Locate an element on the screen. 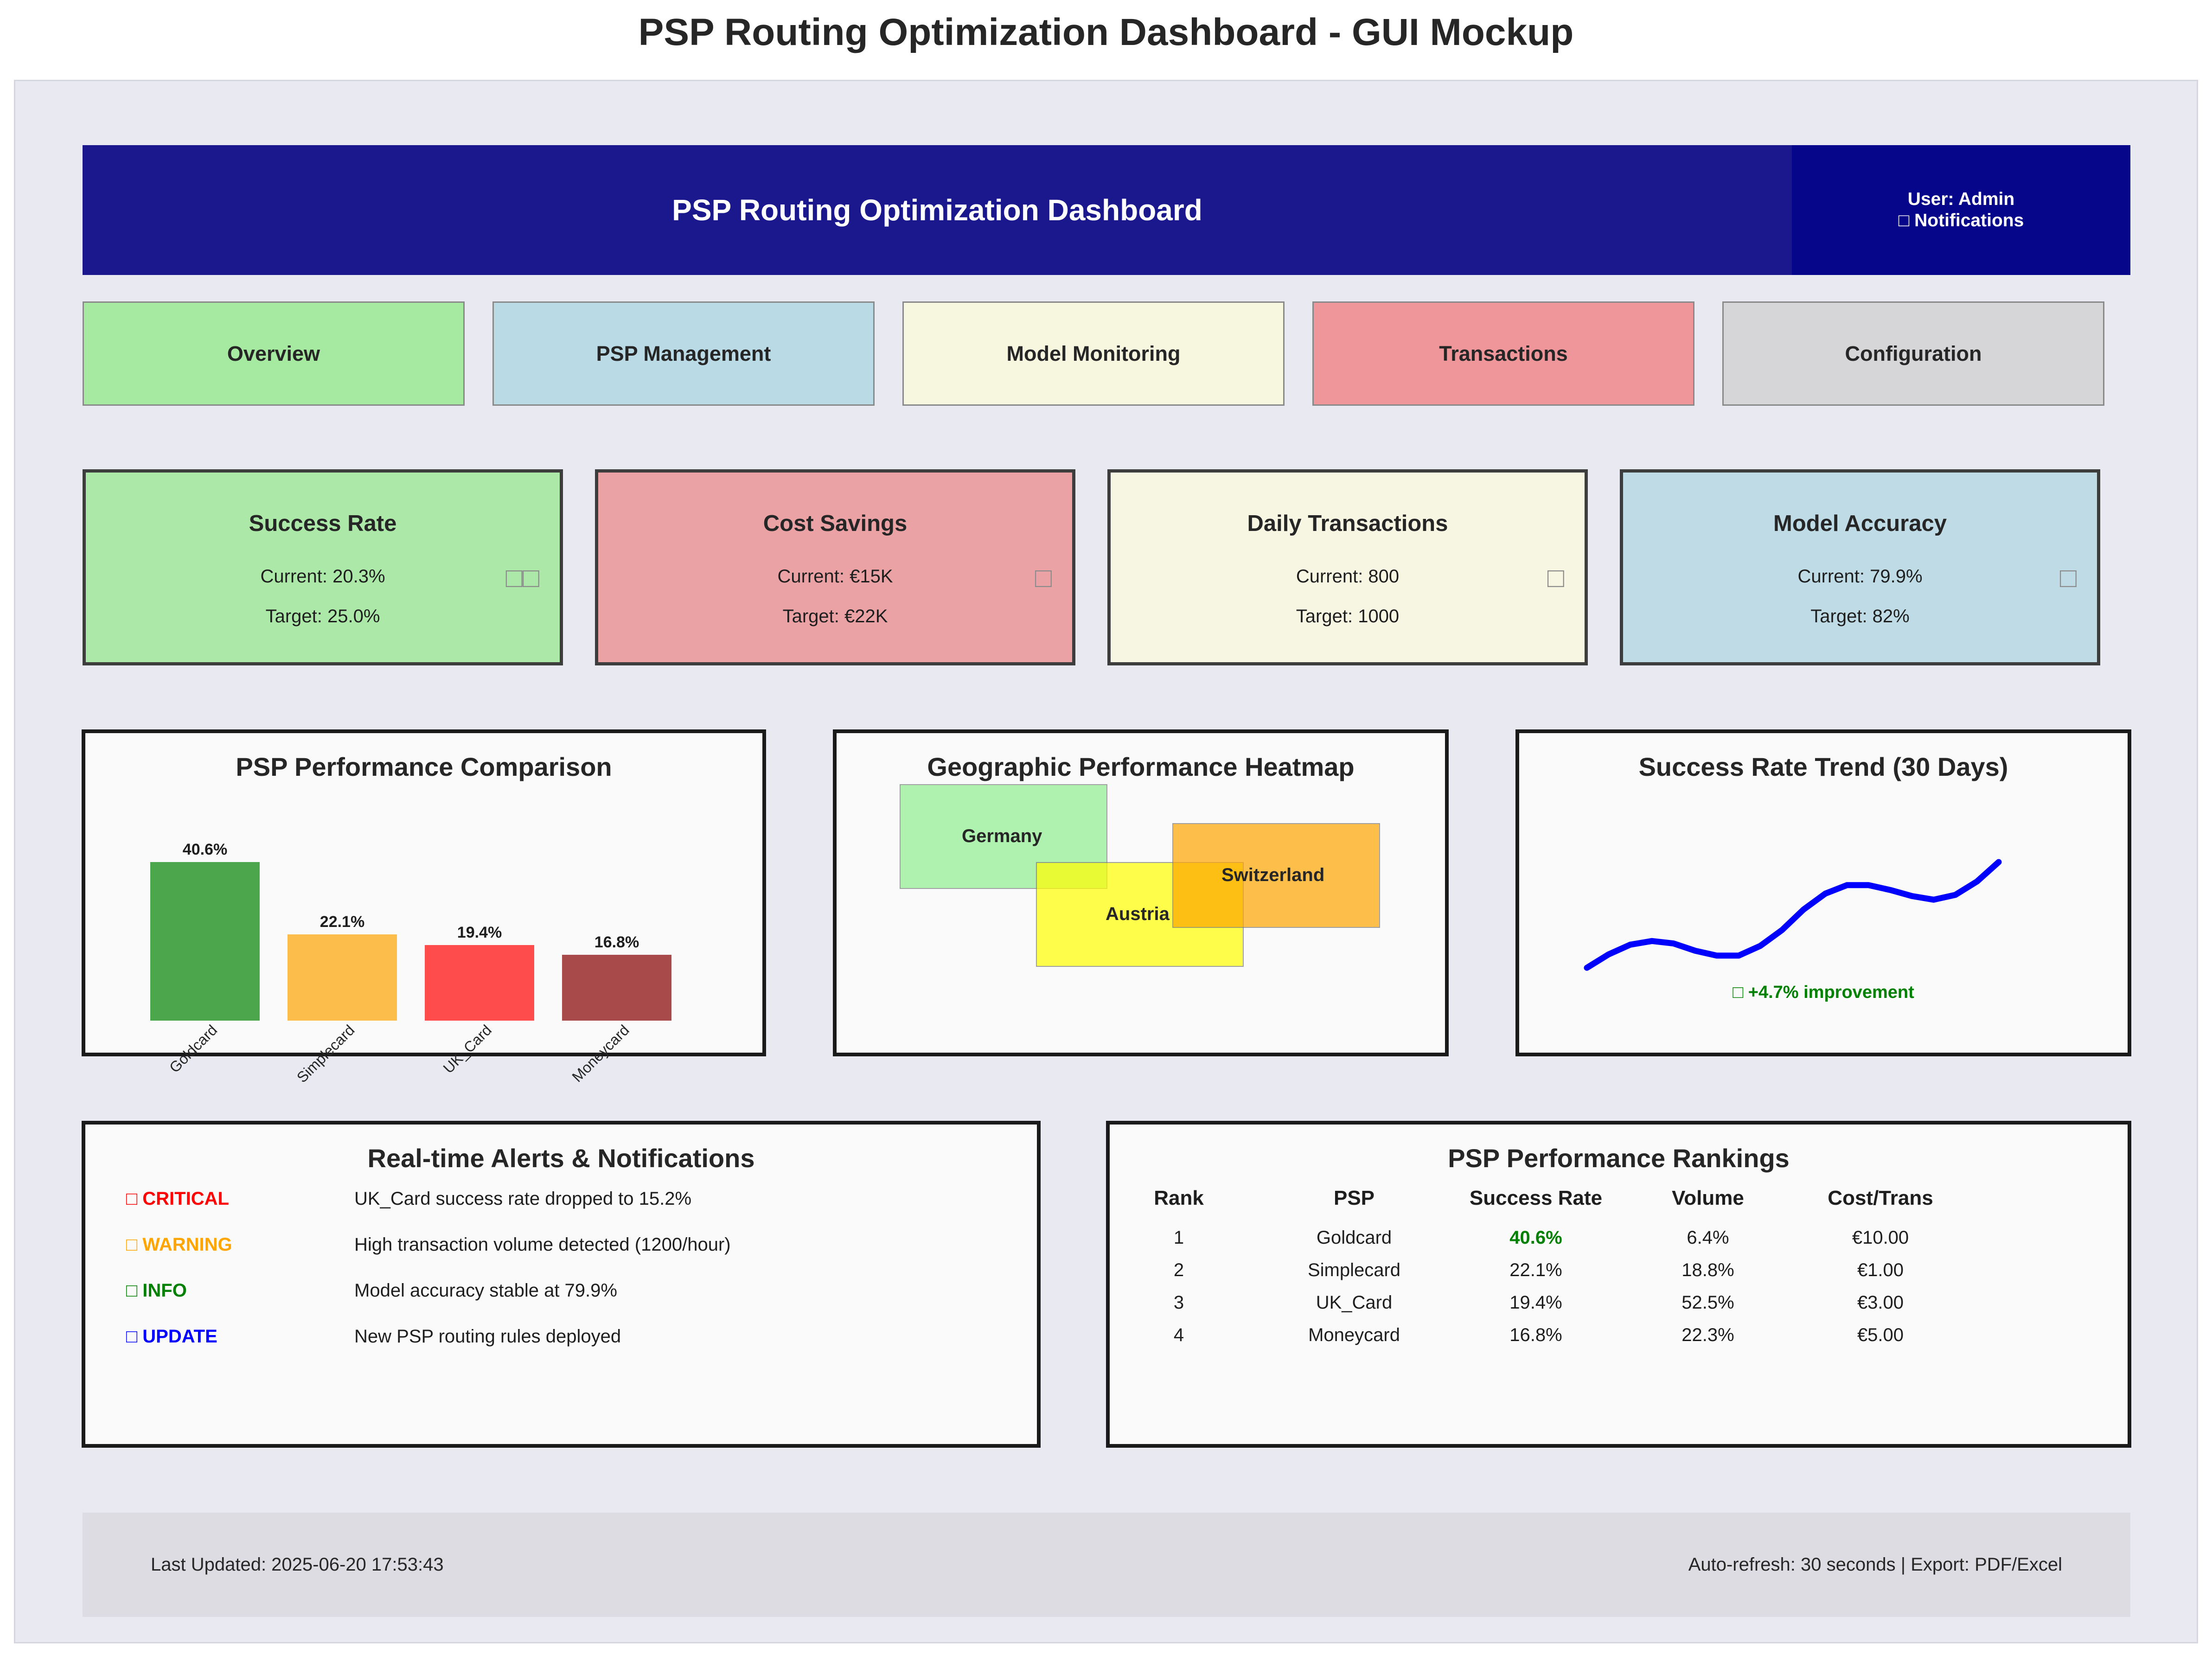 This screenshot has height=1655, width=2212. kpi-target: Target: 82% is located at coordinates (1860, 616).